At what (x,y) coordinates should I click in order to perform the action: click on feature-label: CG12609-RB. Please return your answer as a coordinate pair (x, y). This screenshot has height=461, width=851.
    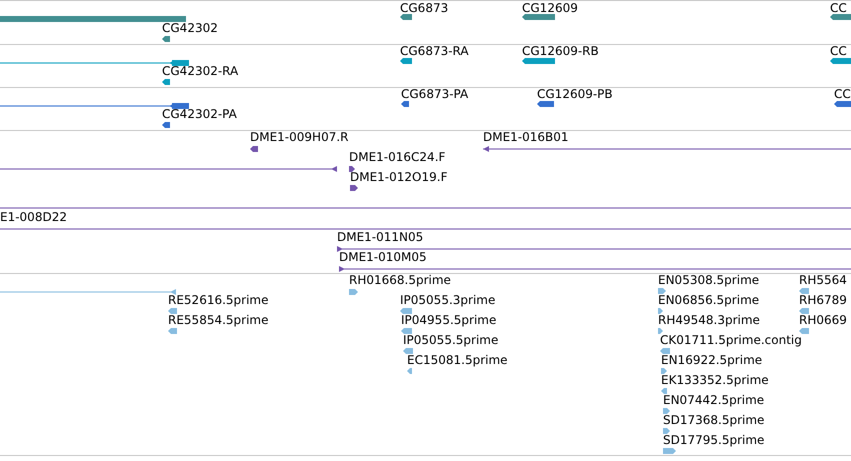
    Looking at the image, I should click on (560, 51).